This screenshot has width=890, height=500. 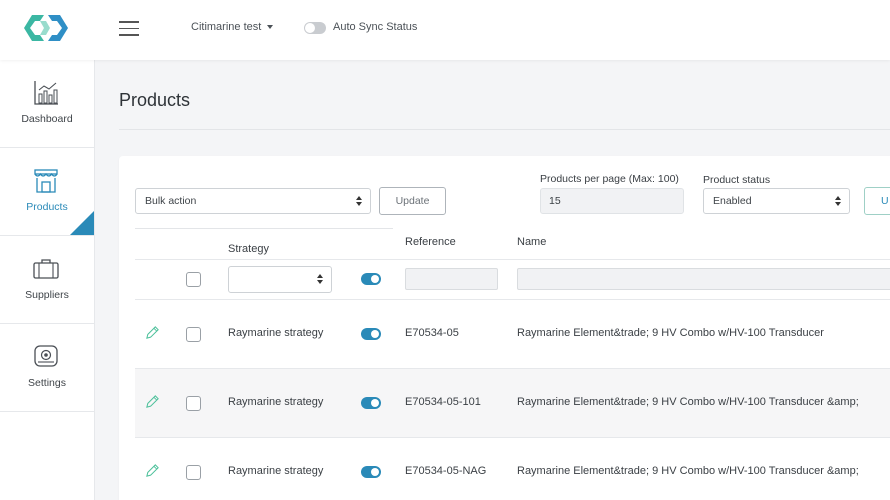 I want to click on company-selector: Citimarine test, so click(x=232, y=27).